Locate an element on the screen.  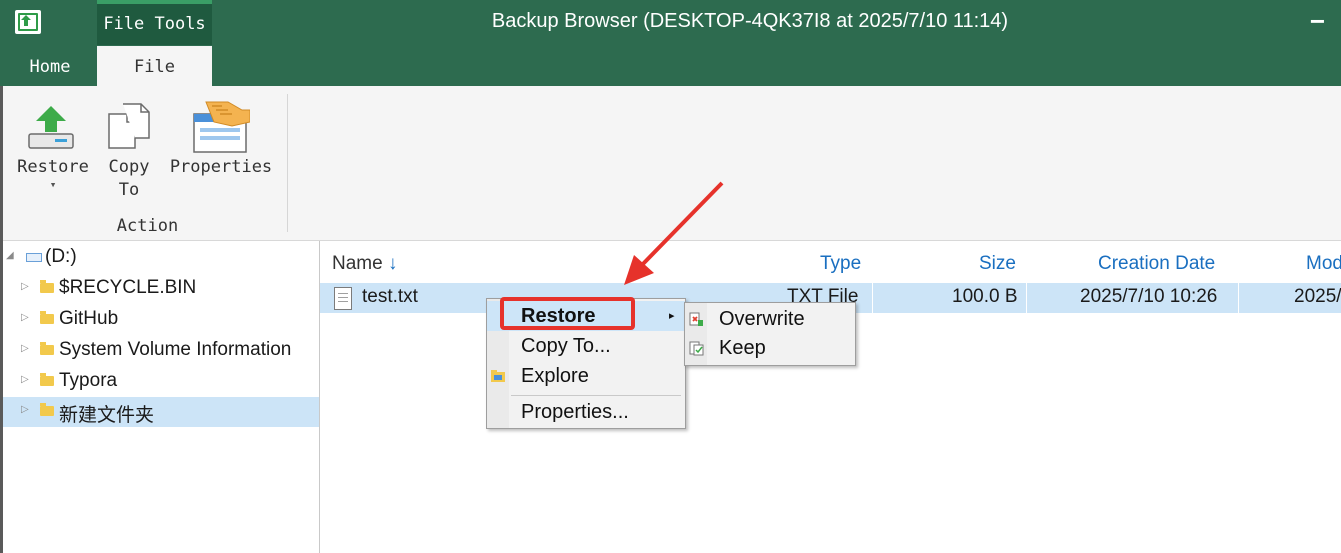
tab-file: File is located at coordinates (154, 66).